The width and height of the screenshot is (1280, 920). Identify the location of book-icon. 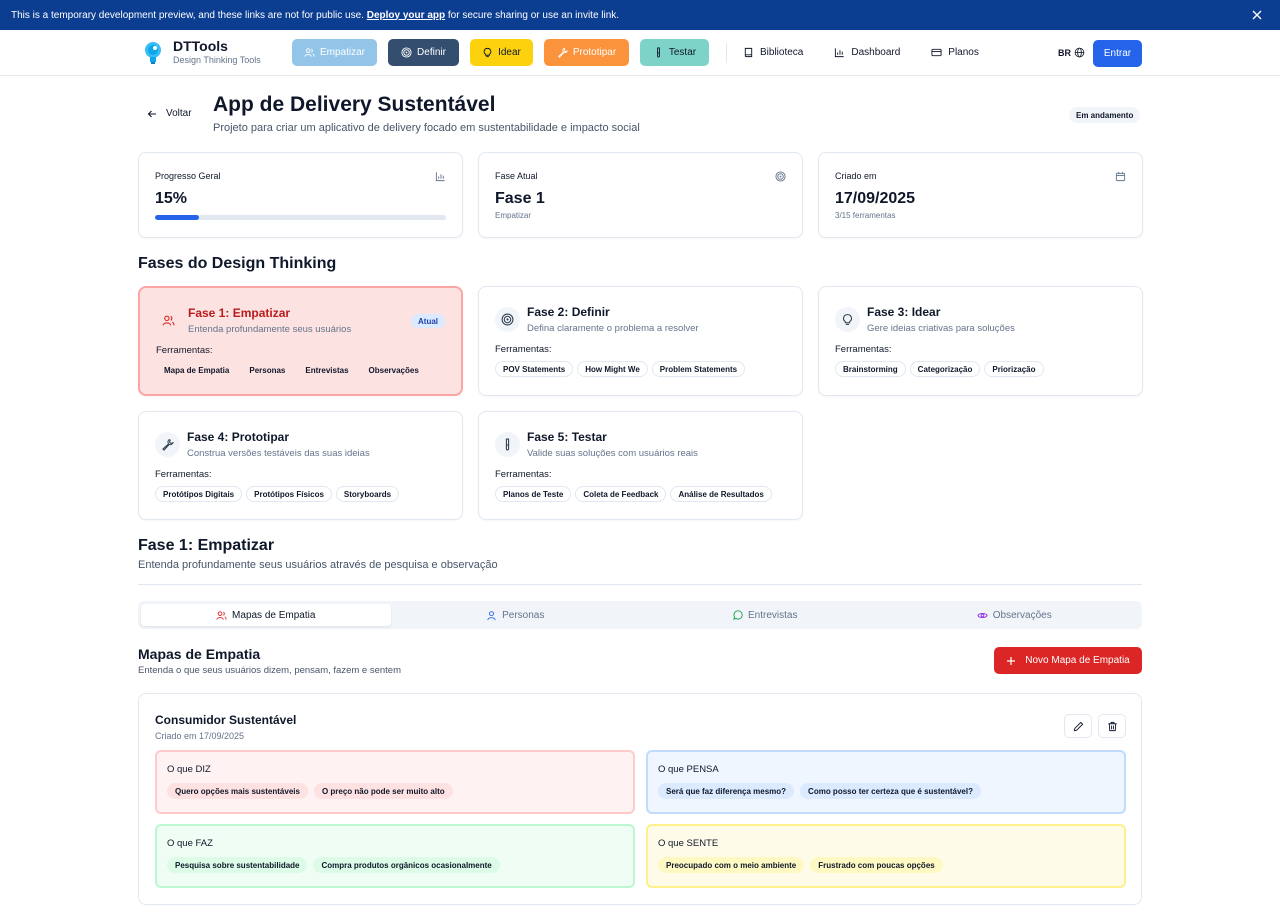
(748, 52).